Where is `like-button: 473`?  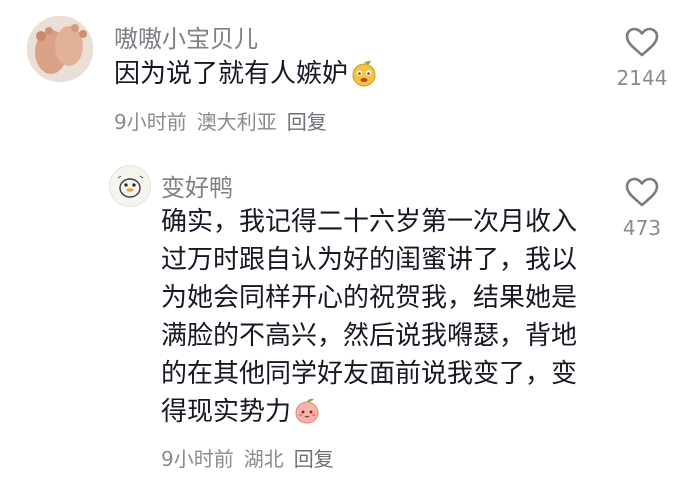 like-button: 473 is located at coordinates (642, 208).